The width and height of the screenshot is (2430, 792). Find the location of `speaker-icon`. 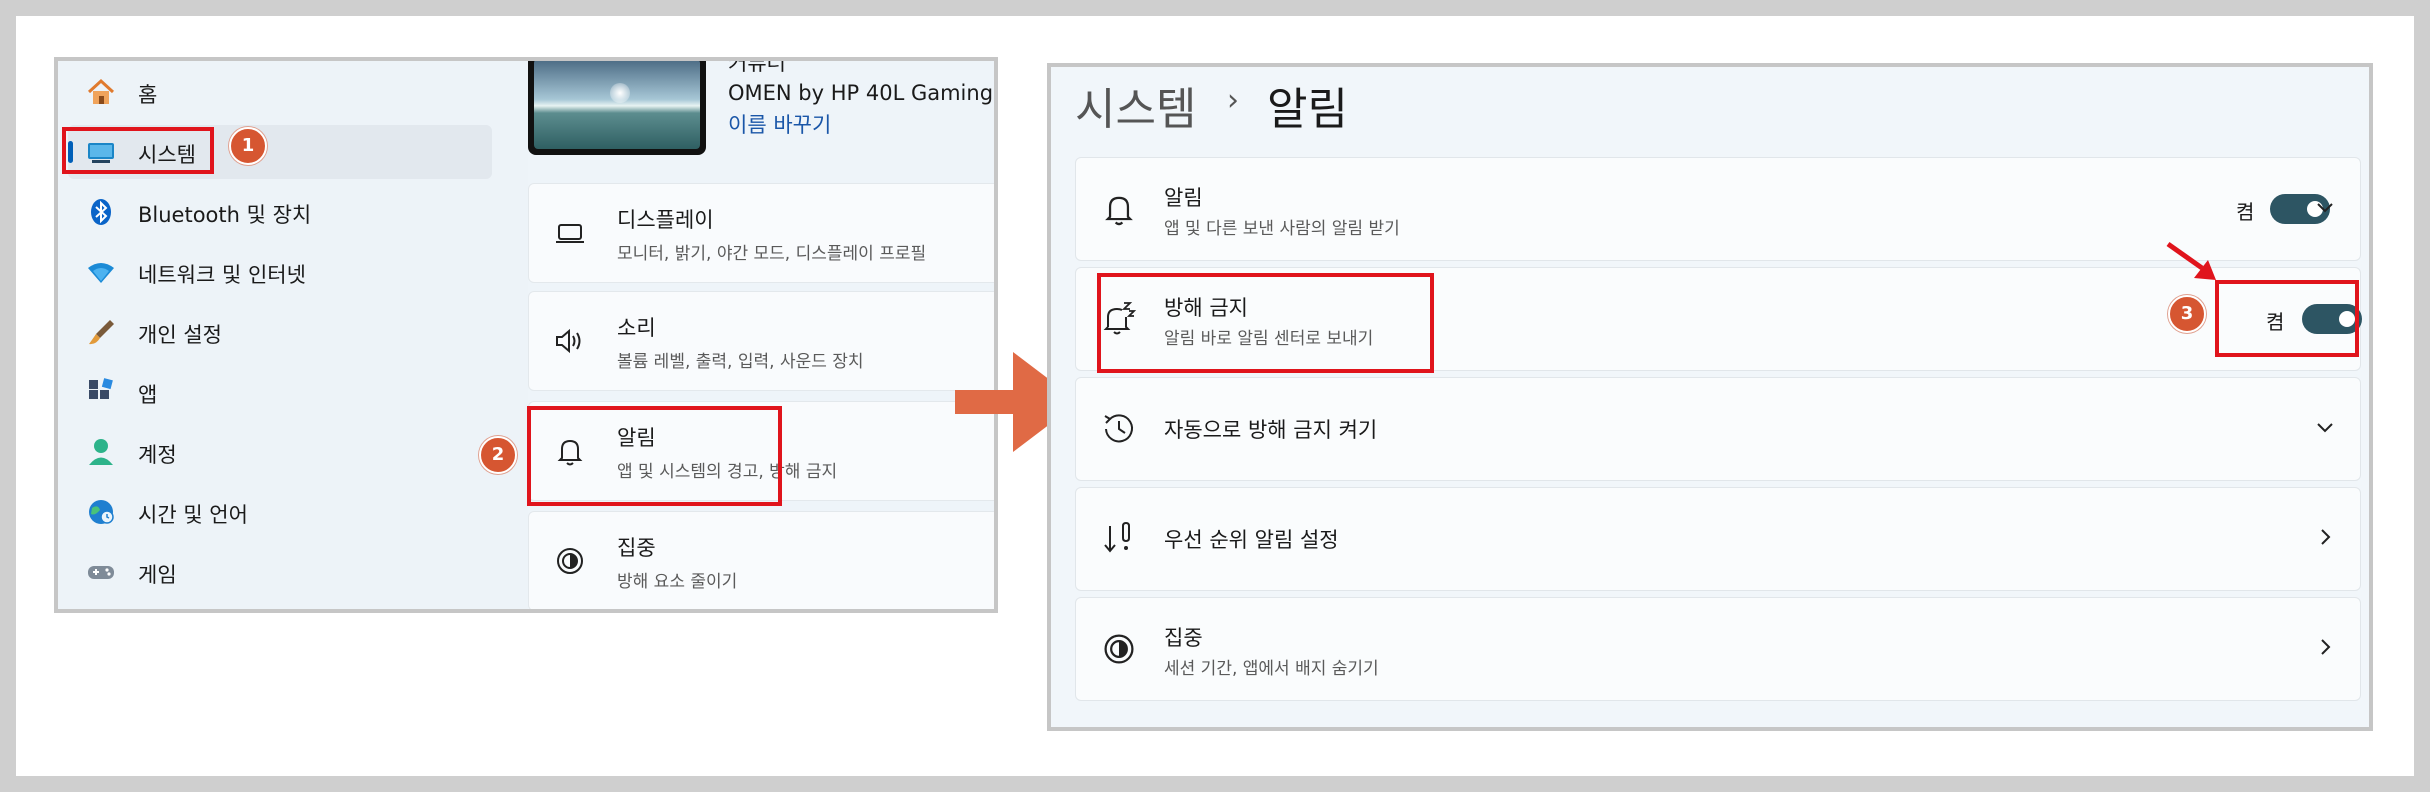

speaker-icon is located at coordinates (568, 341).